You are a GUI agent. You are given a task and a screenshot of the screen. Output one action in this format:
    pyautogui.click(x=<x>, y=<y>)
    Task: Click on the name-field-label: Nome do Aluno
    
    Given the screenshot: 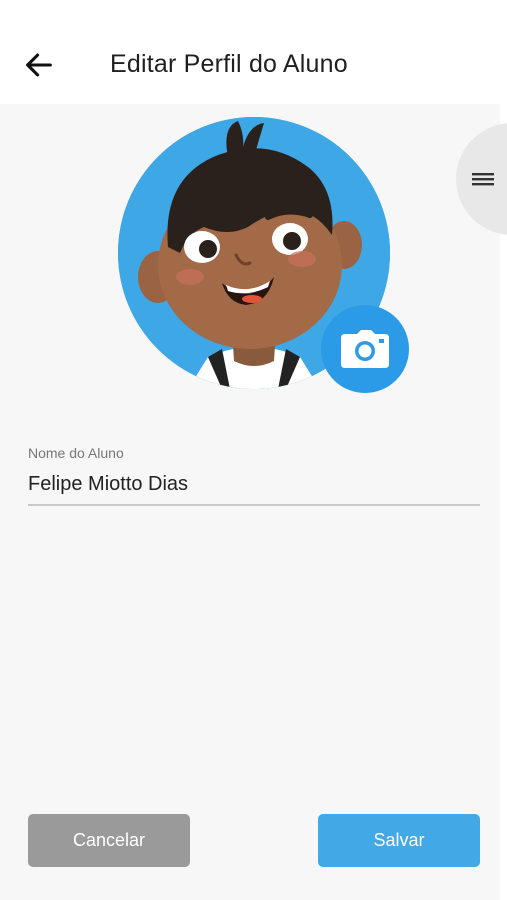 What is the action you would take?
    pyautogui.click(x=76, y=453)
    